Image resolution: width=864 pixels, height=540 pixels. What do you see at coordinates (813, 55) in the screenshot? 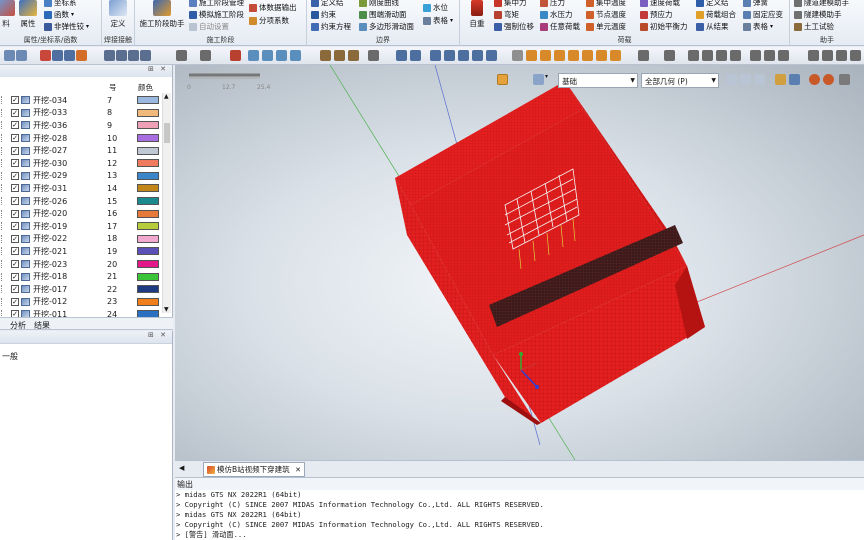
I see `label-icon` at bounding box center [813, 55].